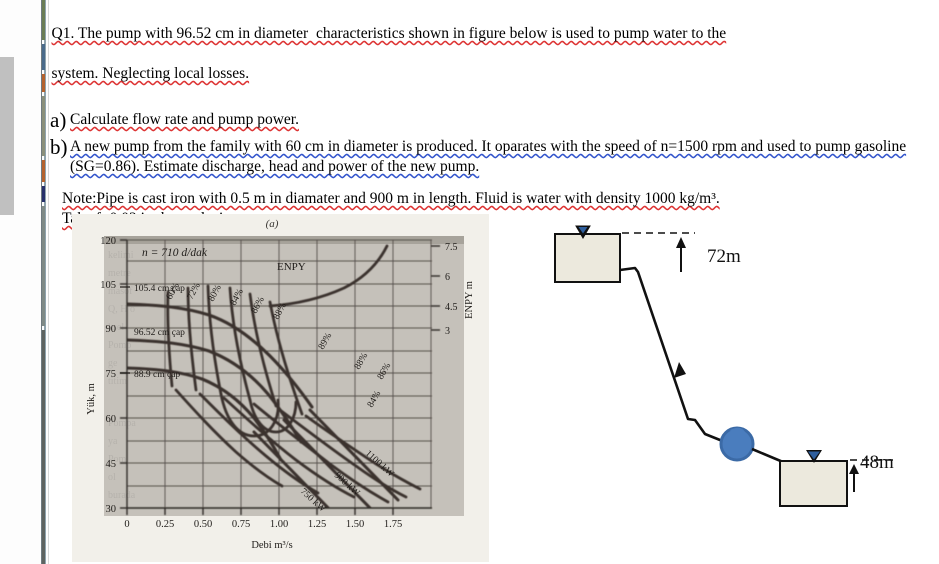 Image resolution: width=939 pixels, height=564 pixels. What do you see at coordinates (7, 136) in the screenshot?
I see `vertical-scrollbar-thumb` at bounding box center [7, 136].